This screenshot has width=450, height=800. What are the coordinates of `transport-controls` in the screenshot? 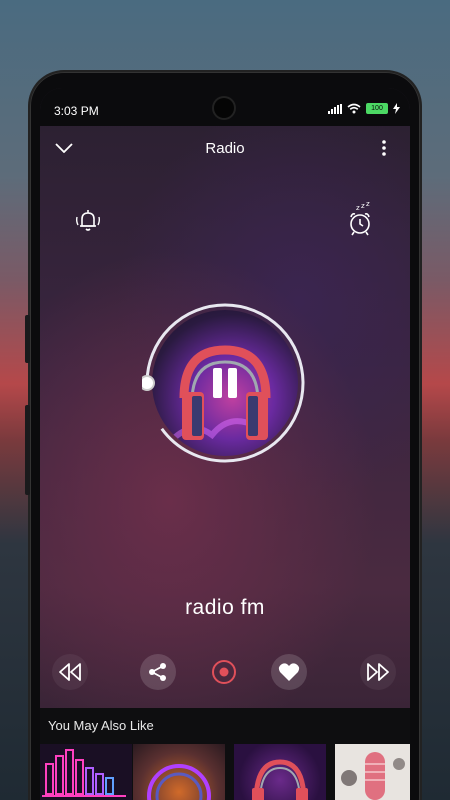 It's located at (225, 672).